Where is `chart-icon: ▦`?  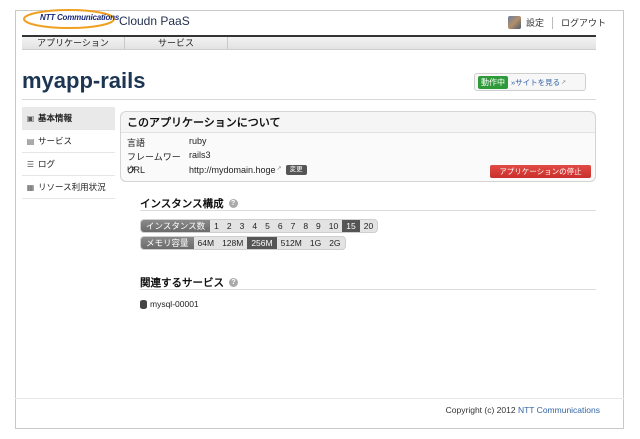 chart-icon: ▦ is located at coordinates (30, 187).